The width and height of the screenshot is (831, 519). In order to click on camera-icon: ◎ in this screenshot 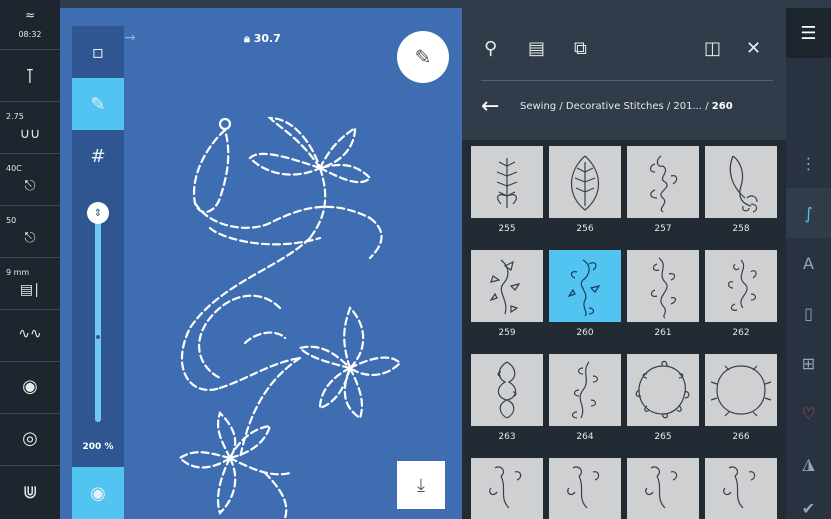, I will do `click(30, 438)`.